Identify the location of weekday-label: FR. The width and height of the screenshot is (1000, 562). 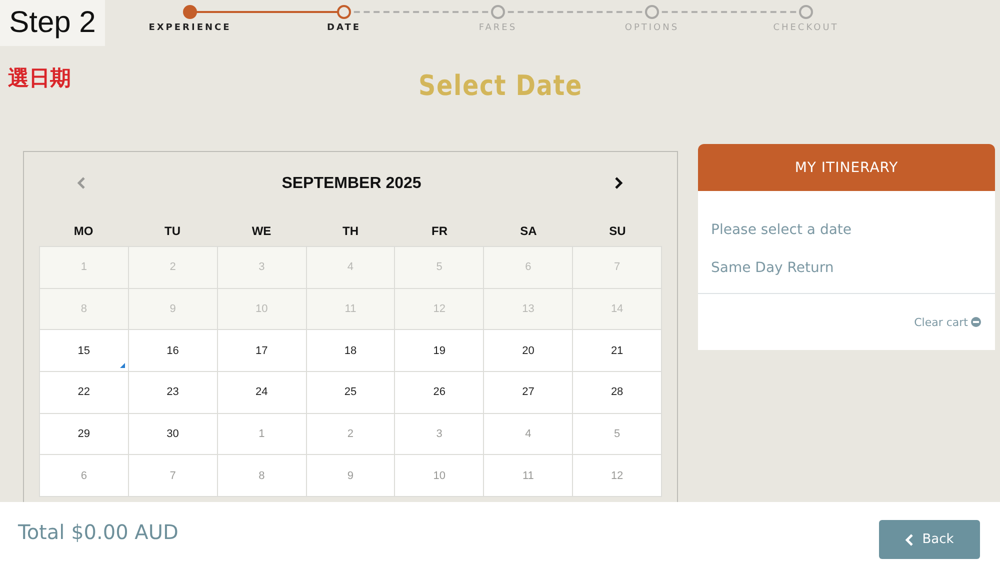
(440, 231).